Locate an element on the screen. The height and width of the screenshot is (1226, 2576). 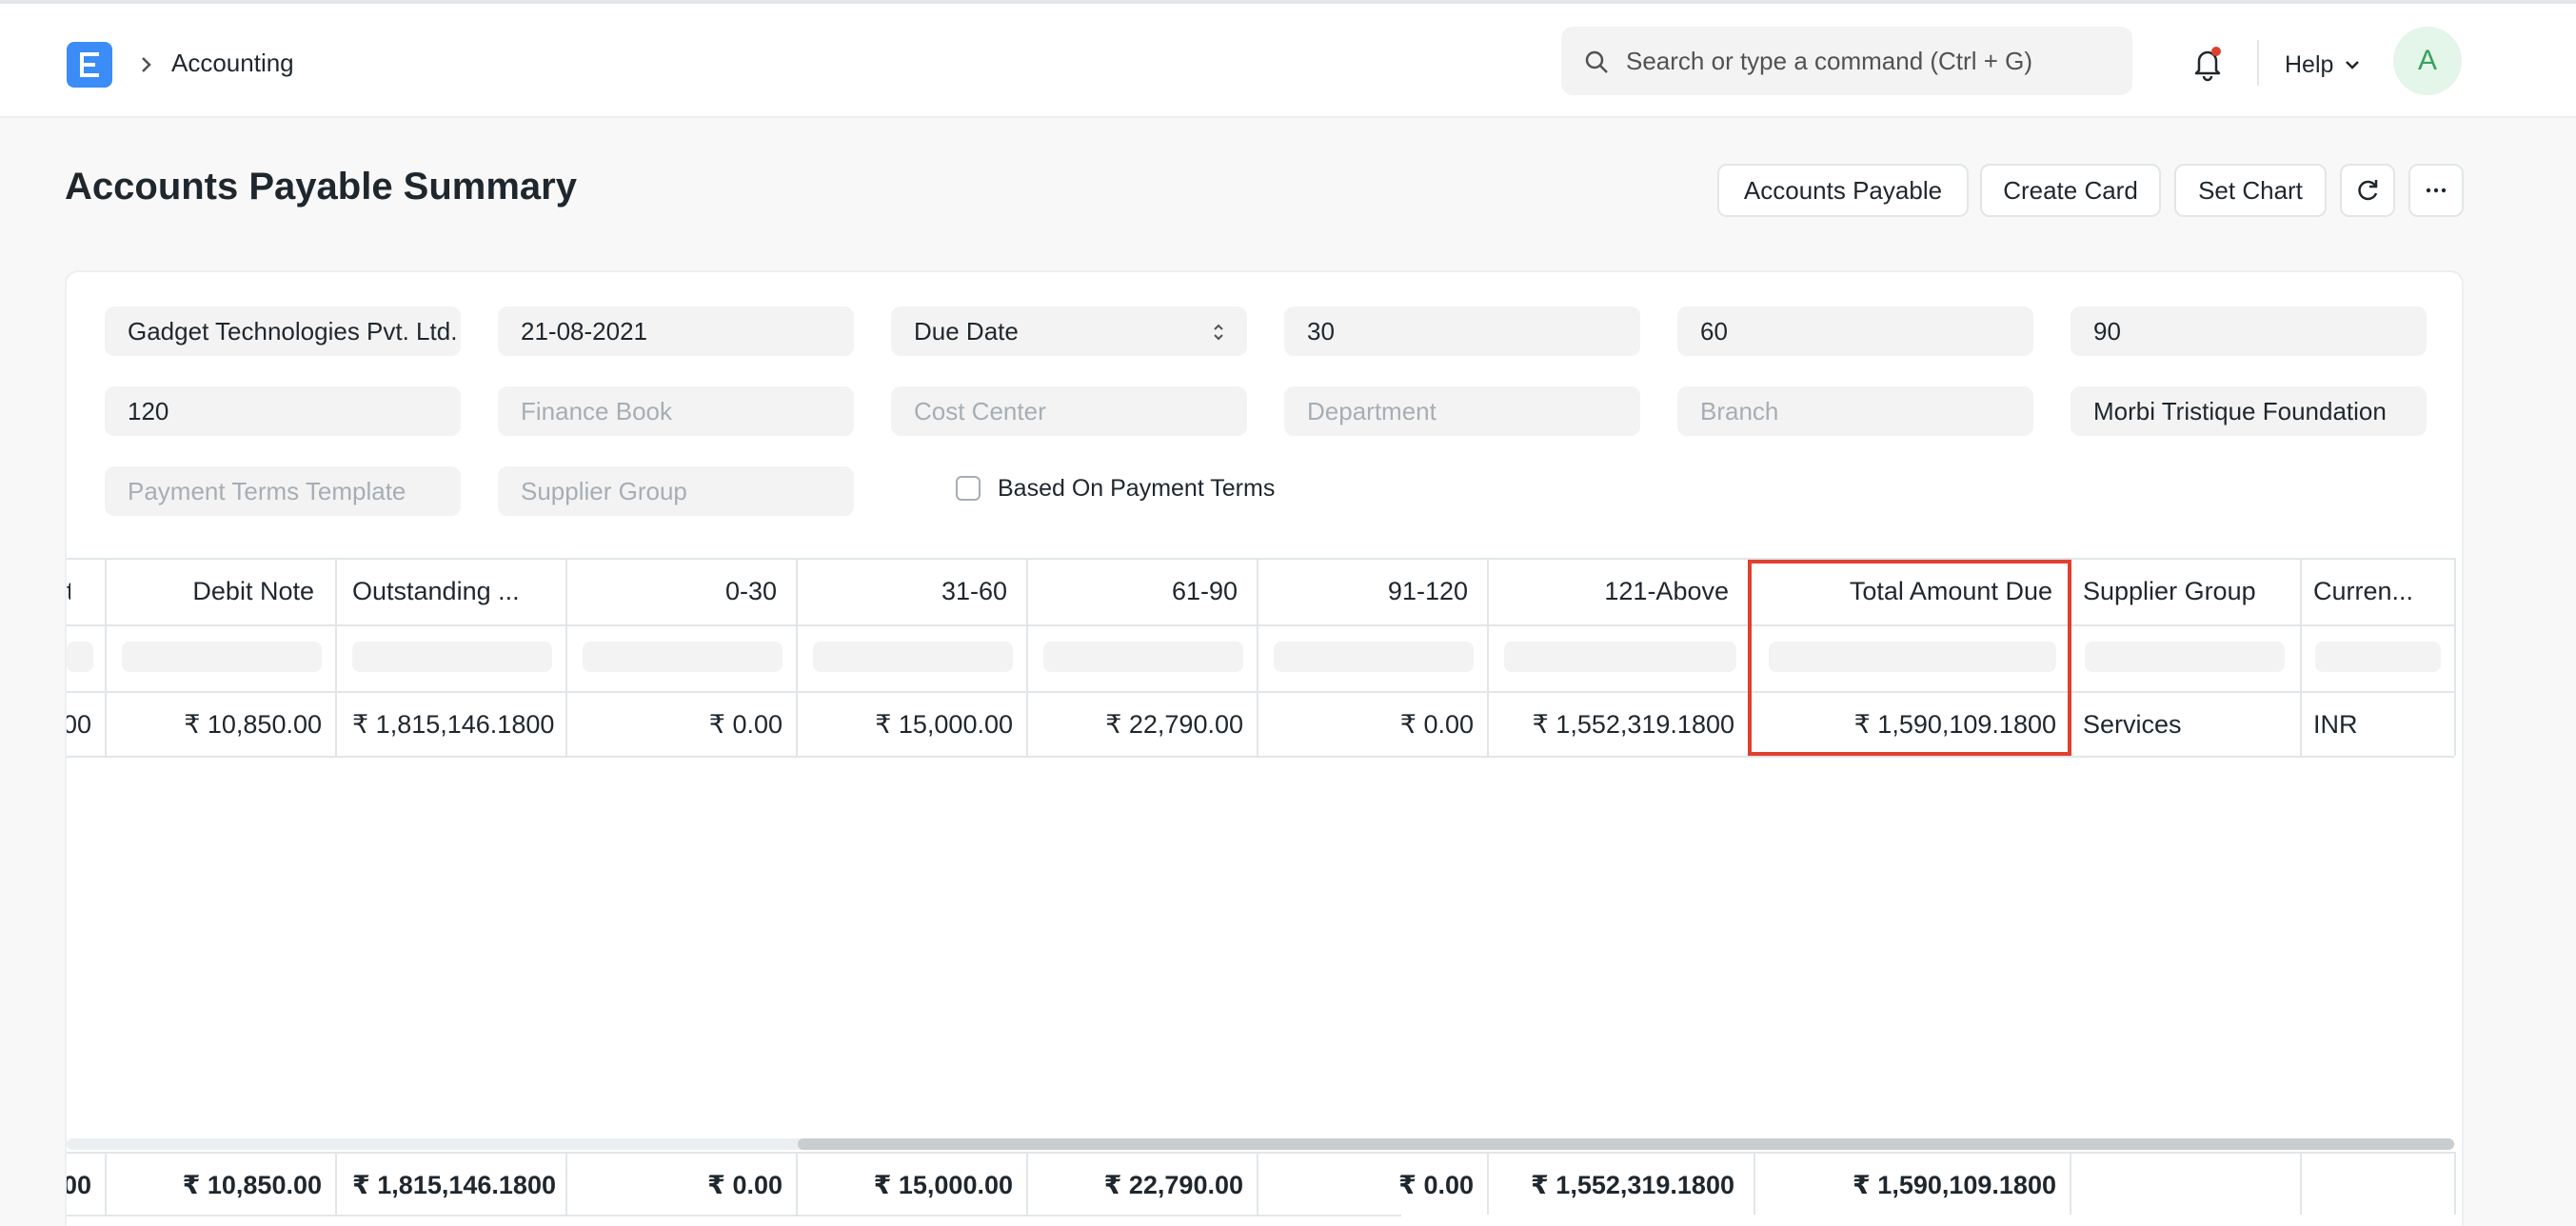
table-cell-31-60: ₹ 15,000.00 is located at coordinates (905, 724).